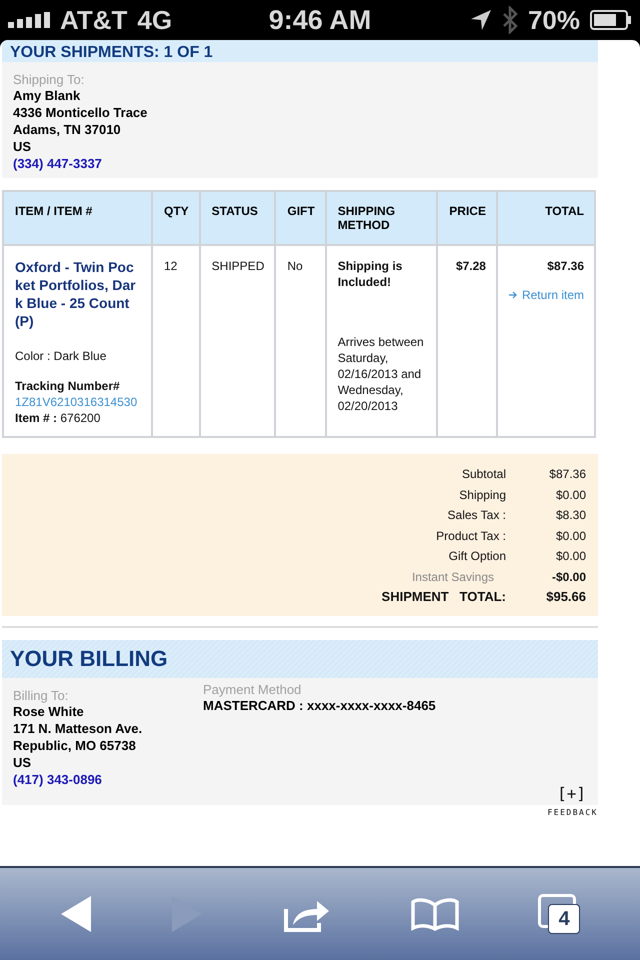  Describe the element at coordinates (443, 597) in the screenshot. I see `total-label: SHIPMENT TOTAL:` at that location.